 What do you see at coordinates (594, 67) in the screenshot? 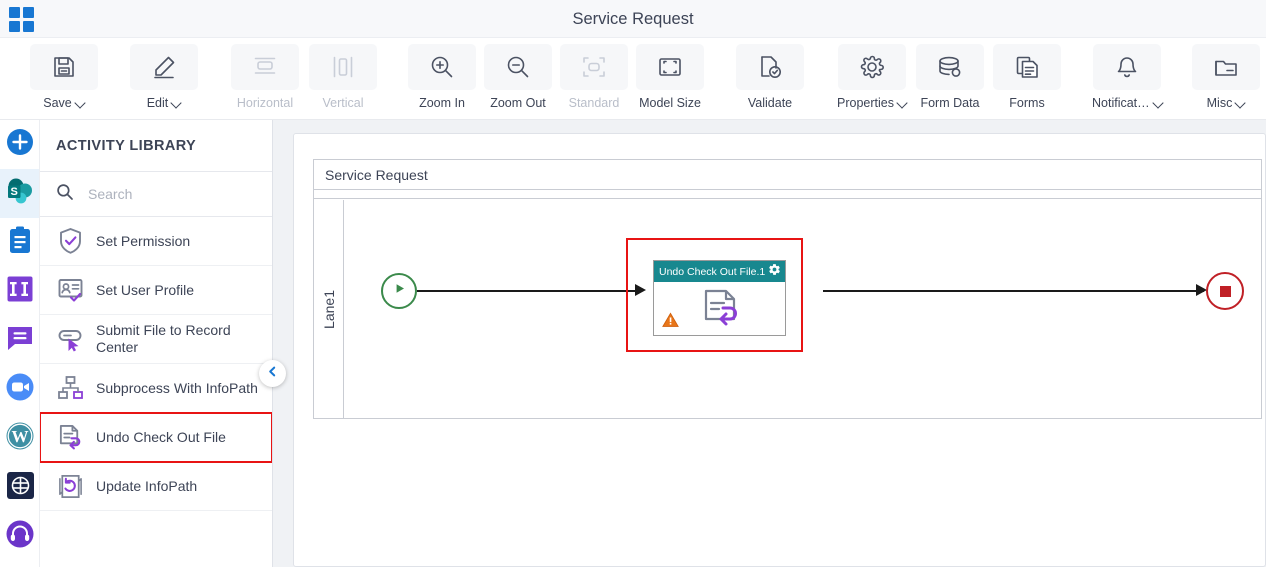
I see `standard-size-icon` at bounding box center [594, 67].